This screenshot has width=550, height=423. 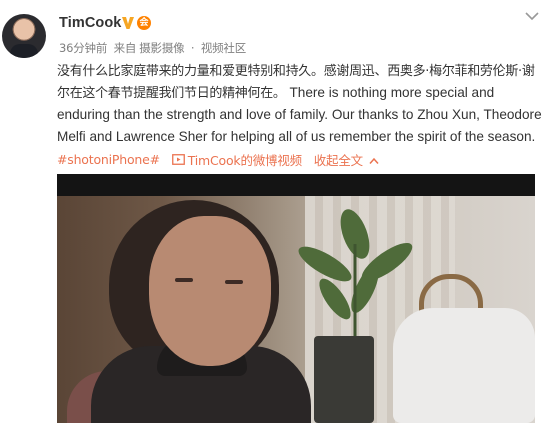 What do you see at coordinates (161, 48) in the screenshot?
I see `post-source: 摄影摄像` at bounding box center [161, 48].